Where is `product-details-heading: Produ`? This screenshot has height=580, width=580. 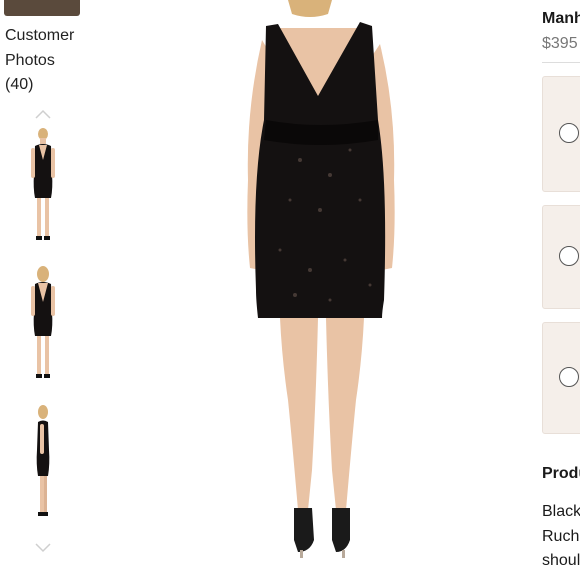
product-details-heading: Produ is located at coordinates (561, 473).